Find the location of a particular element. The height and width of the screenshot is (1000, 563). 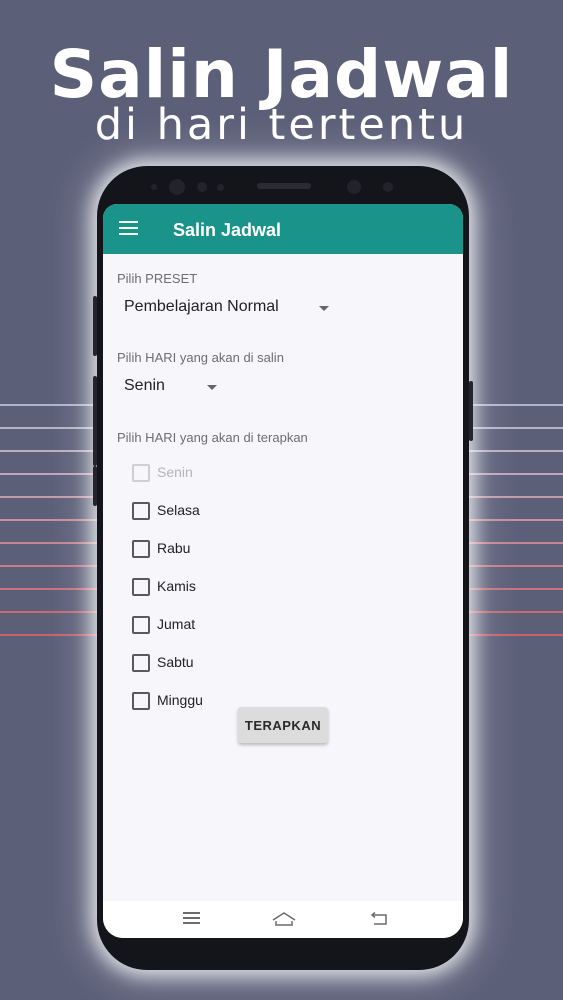

copy-day-spinner: Senin is located at coordinates (172, 385).